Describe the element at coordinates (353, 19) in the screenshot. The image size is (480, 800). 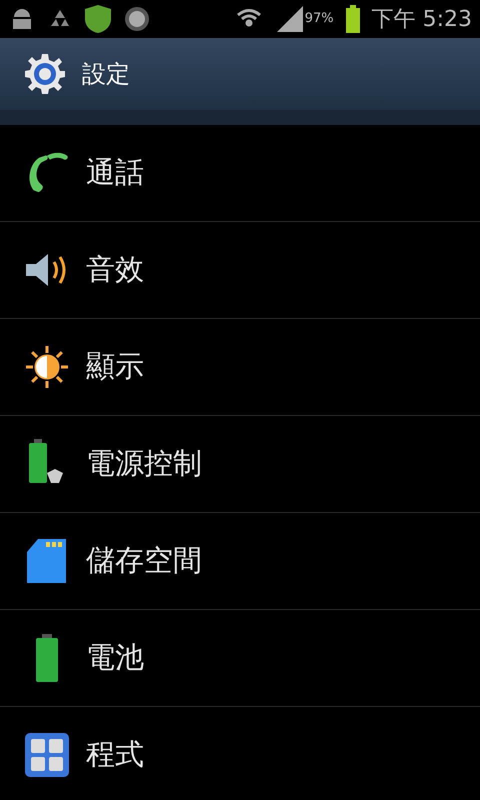
I see `battery-status-icon` at that location.